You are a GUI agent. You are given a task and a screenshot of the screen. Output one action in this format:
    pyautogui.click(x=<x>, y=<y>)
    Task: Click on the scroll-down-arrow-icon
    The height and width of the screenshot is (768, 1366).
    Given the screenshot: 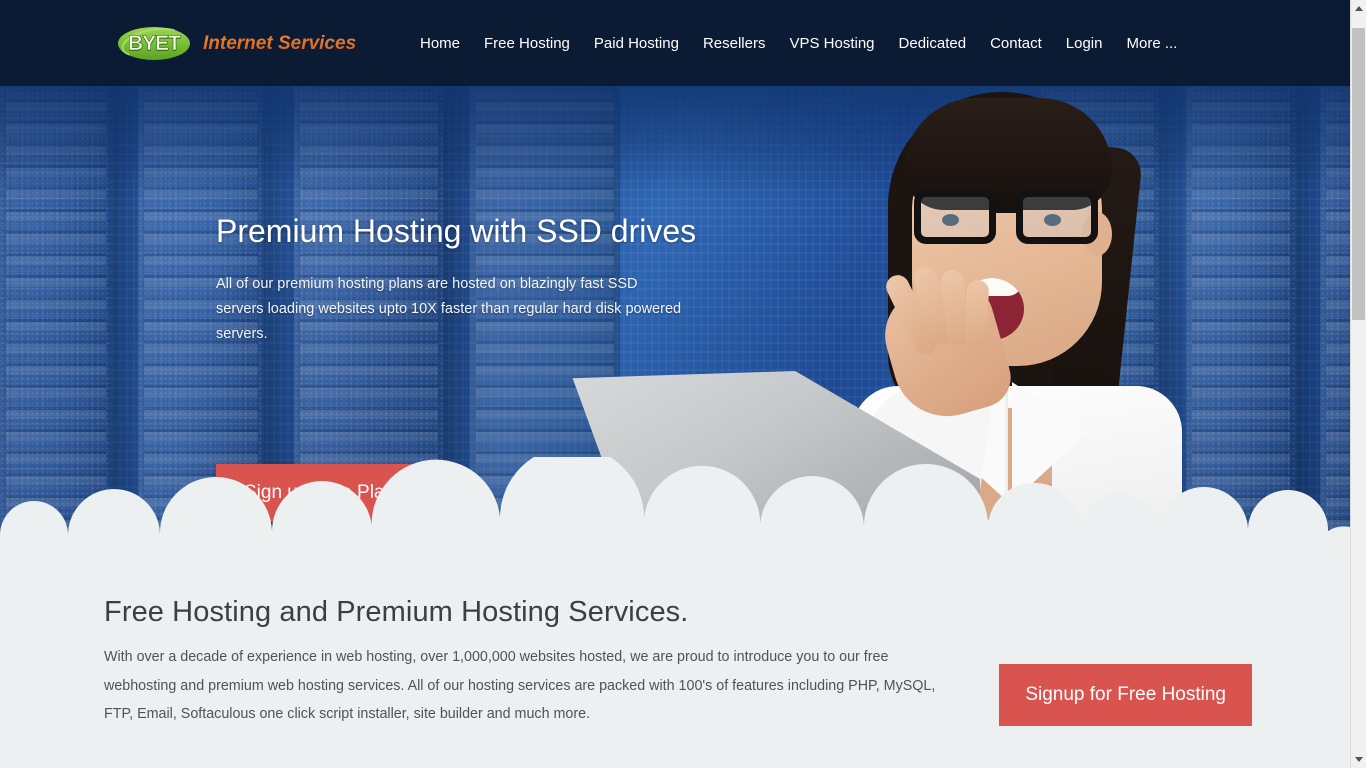 What is the action you would take?
    pyautogui.click(x=1358, y=759)
    